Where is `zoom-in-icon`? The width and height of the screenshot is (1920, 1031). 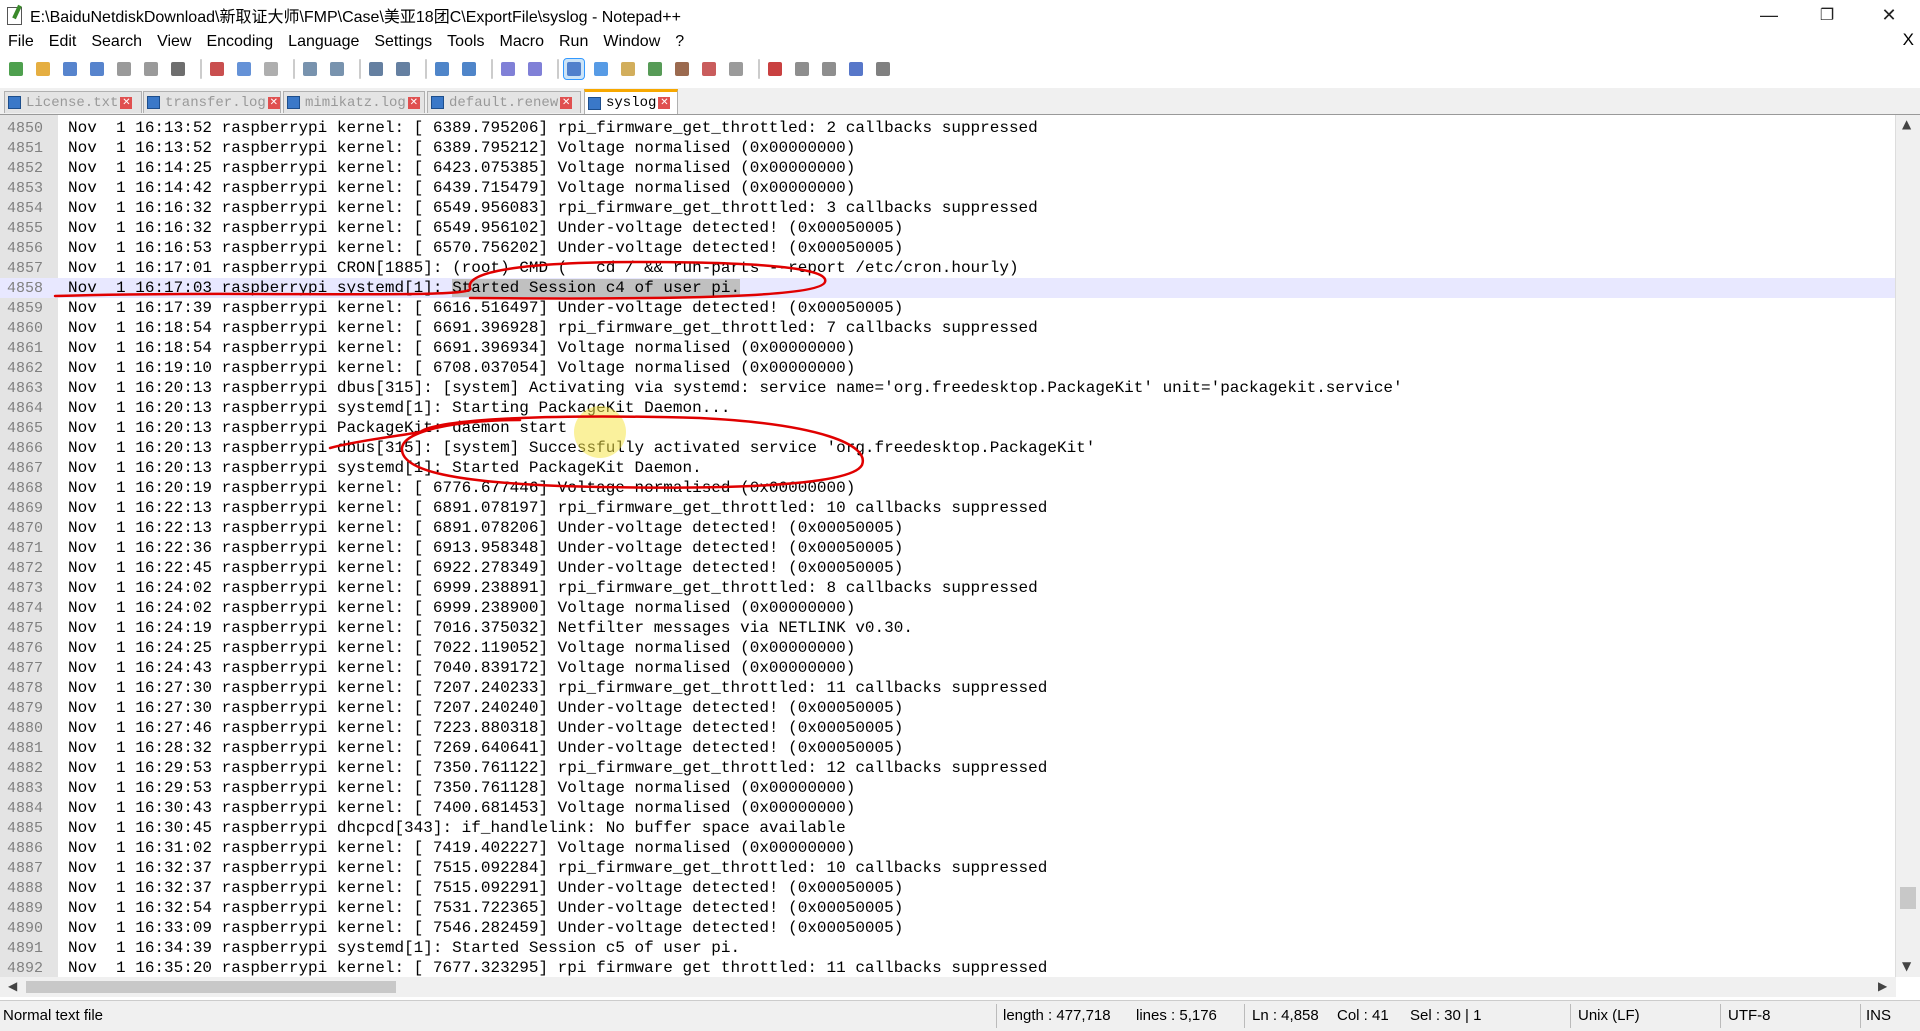 zoom-in-icon is located at coordinates (442, 69).